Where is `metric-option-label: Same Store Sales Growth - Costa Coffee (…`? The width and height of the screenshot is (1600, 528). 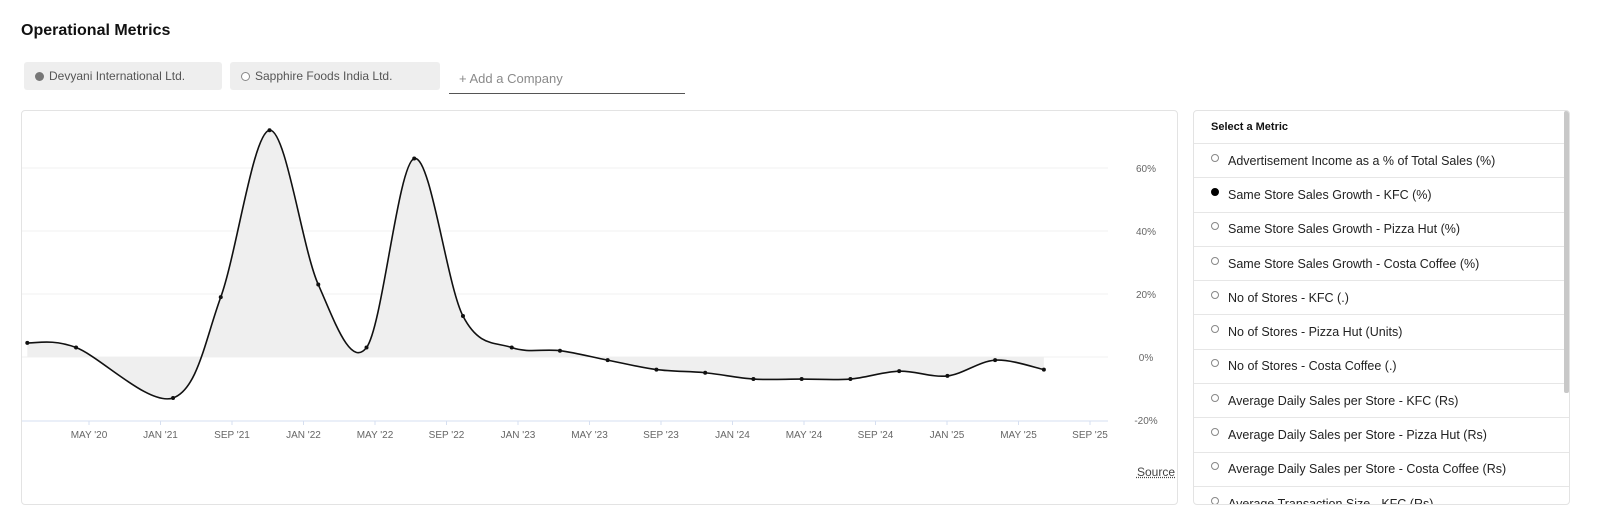 metric-option-label: Same Store Sales Growth - Costa Coffee (… is located at coordinates (1354, 263).